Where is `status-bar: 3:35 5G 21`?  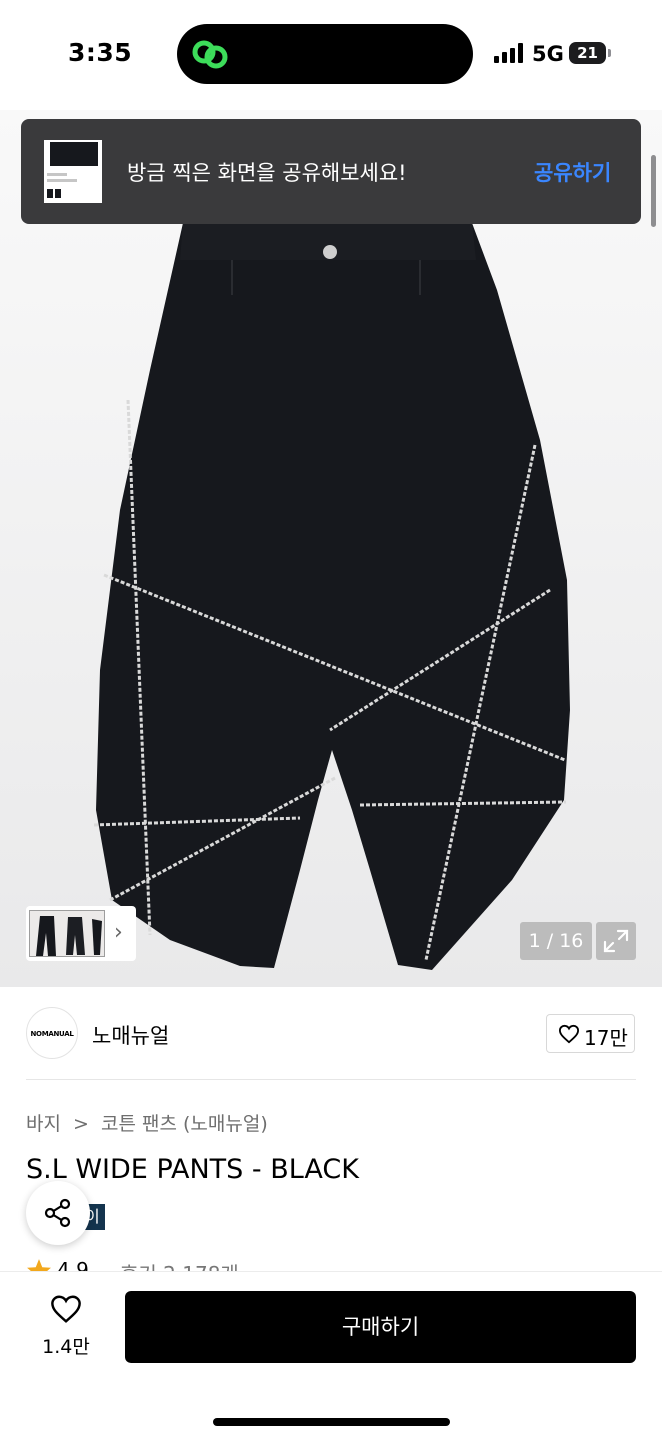
status-bar: 3:35 5G 21 is located at coordinates (331, 55).